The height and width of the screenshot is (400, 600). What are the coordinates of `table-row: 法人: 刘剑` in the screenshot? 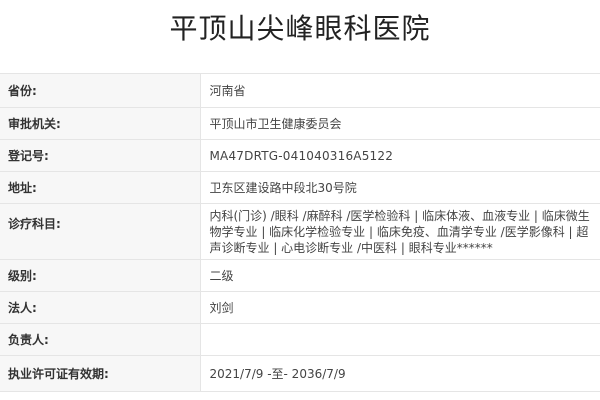 It's located at (300, 307).